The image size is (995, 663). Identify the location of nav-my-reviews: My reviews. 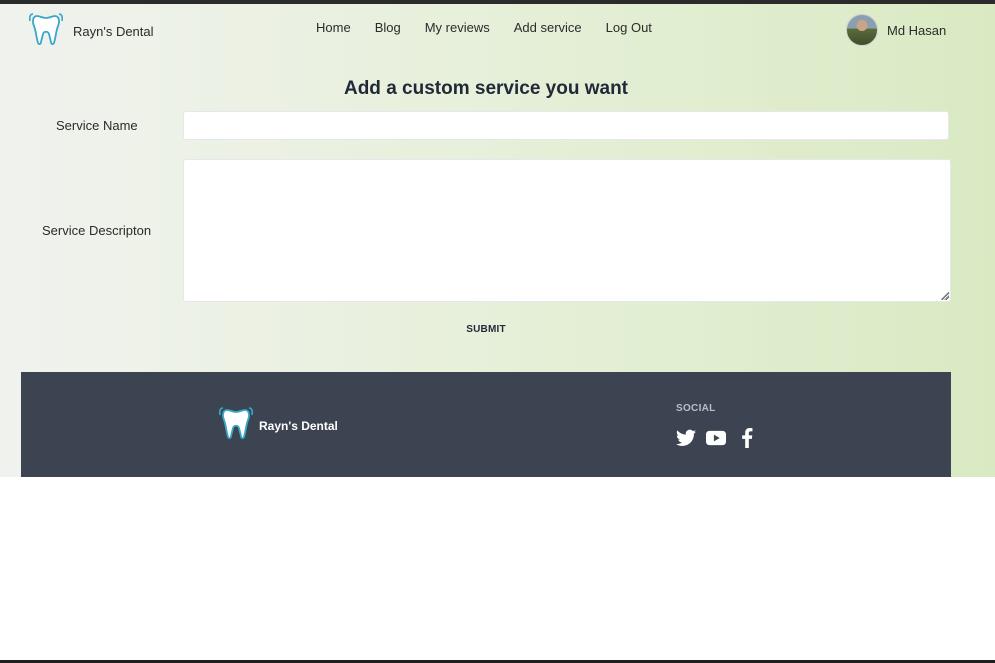
(457, 27).